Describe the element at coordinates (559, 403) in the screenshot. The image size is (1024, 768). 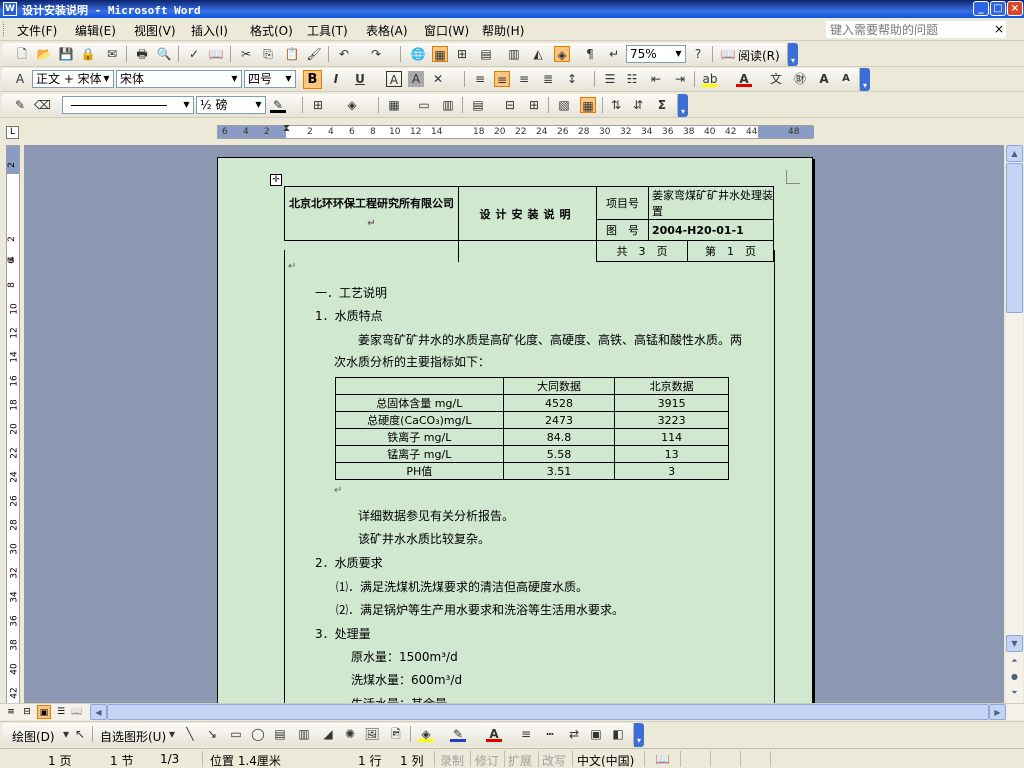
I see `table-cell: 4528` at that location.